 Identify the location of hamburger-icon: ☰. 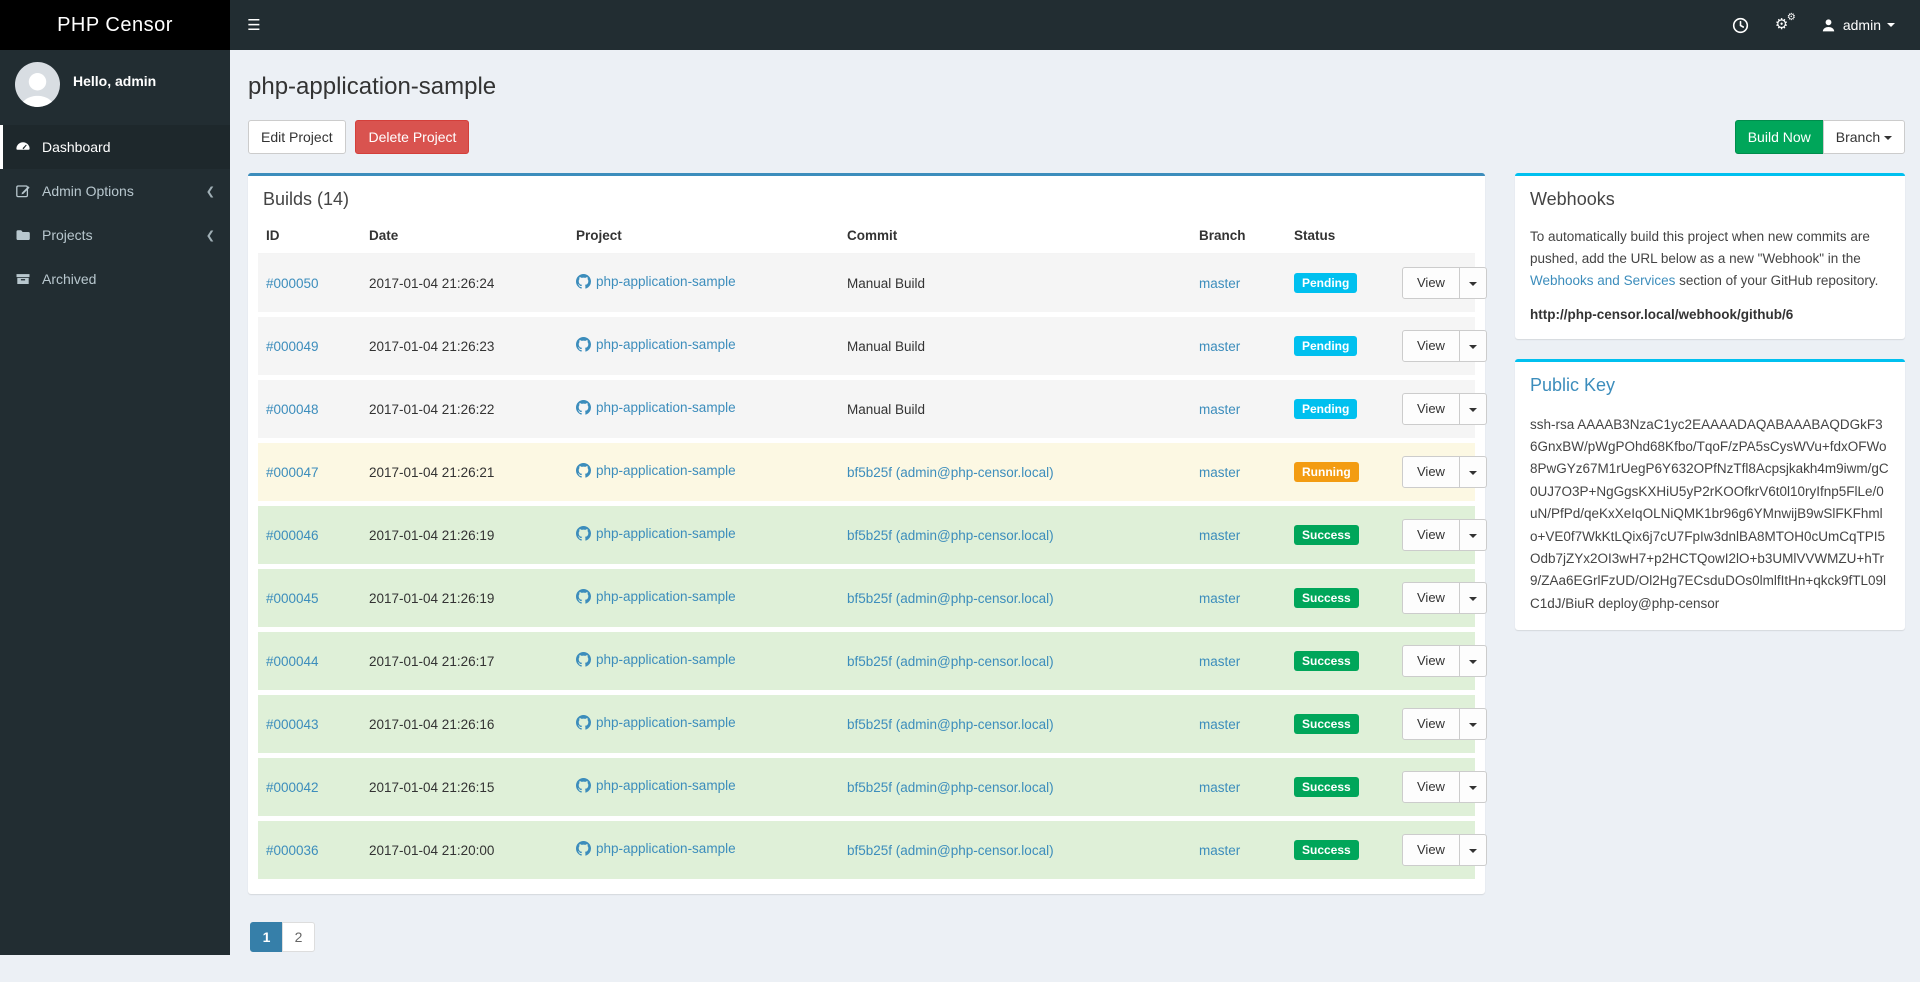
(253, 25).